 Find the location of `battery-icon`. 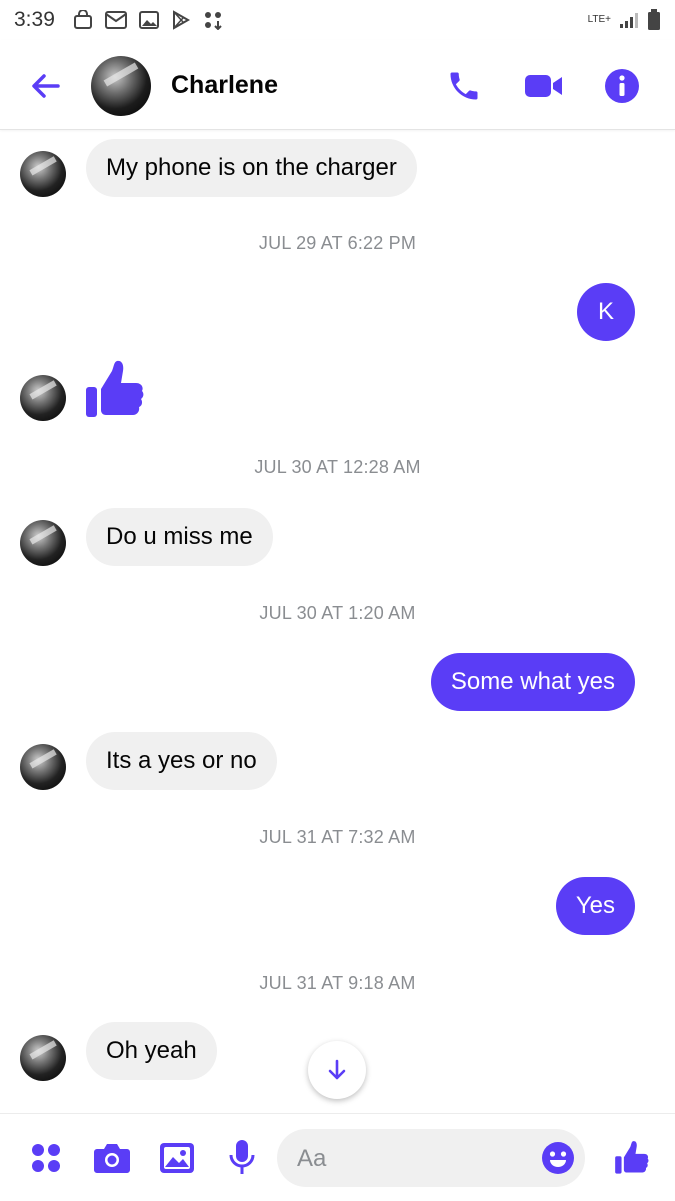

battery-icon is located at coordinates (654, 20).